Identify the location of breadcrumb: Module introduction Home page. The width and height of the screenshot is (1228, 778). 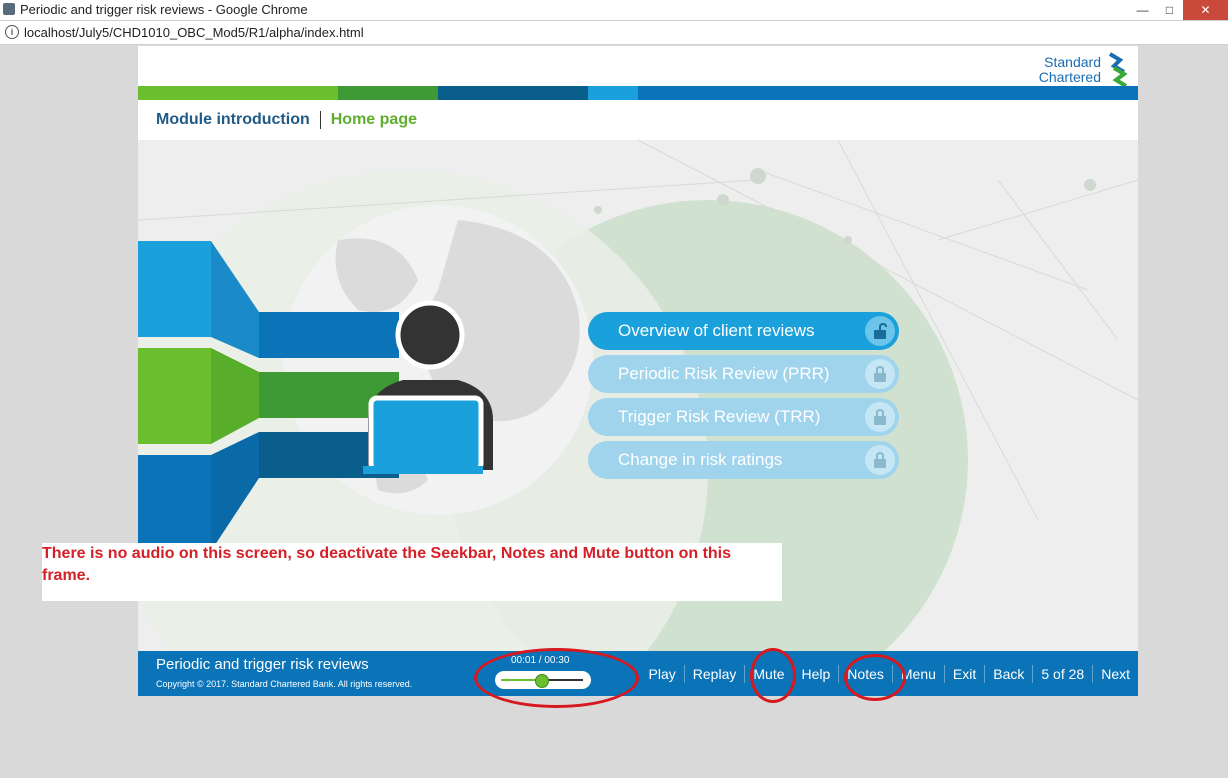
(286, 120).